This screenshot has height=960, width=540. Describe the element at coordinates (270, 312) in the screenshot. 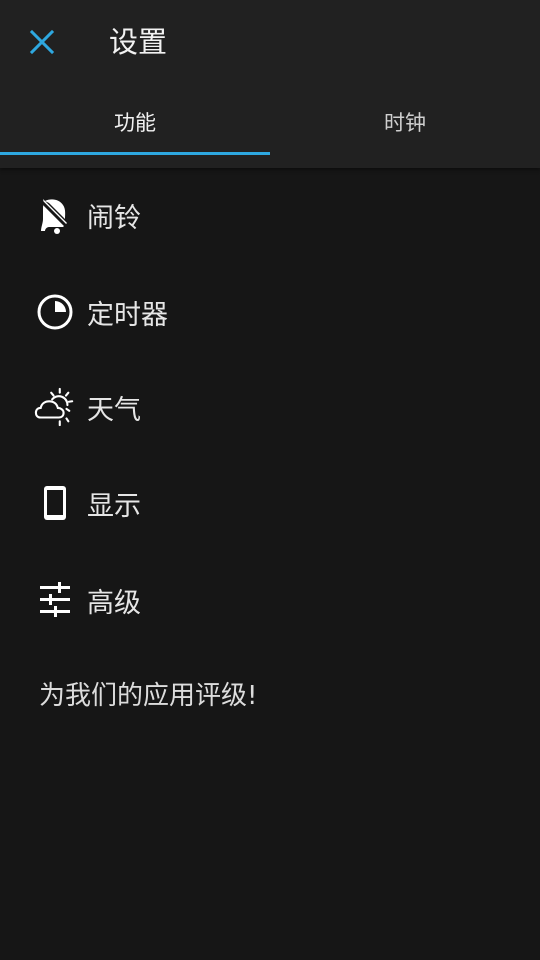

I see `menu-item-timer: 定时器` at that location.